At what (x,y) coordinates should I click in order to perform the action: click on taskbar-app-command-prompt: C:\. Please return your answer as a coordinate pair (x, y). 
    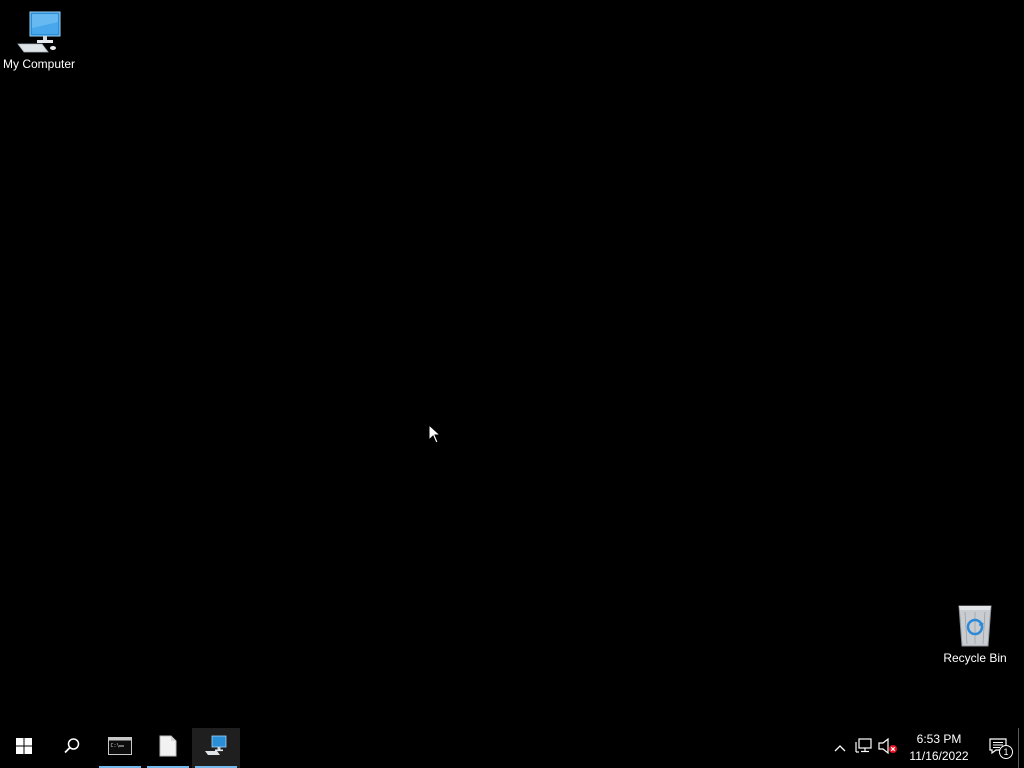
    Looking at the image, I should click on (120, 748).